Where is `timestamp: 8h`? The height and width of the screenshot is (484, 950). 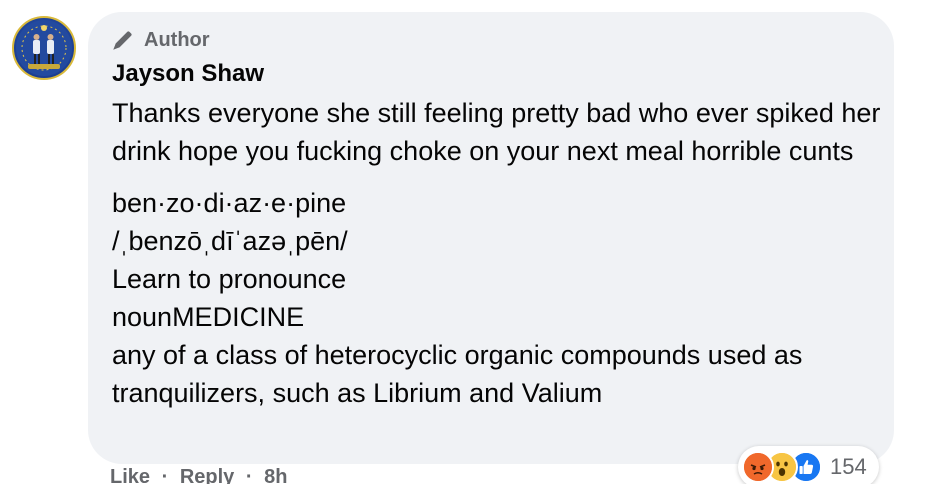 timestamp: 8h is located at coordinates (275, 475).